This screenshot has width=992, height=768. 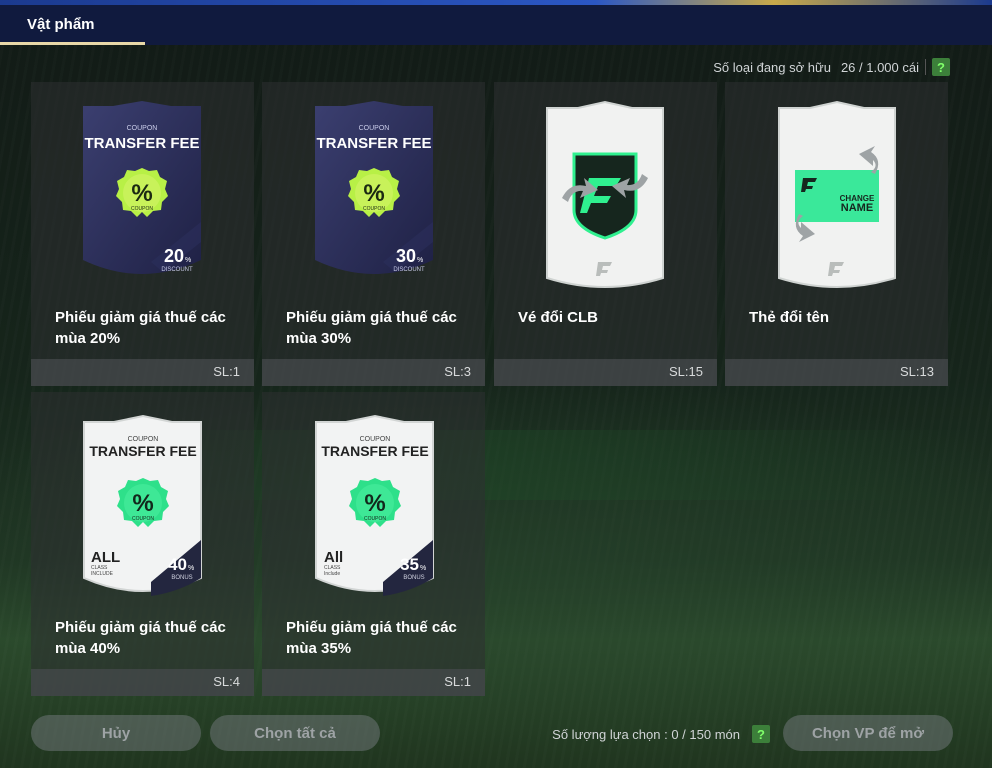 I want to click on qty-bar: SL:13, so click(x=836, y=372).